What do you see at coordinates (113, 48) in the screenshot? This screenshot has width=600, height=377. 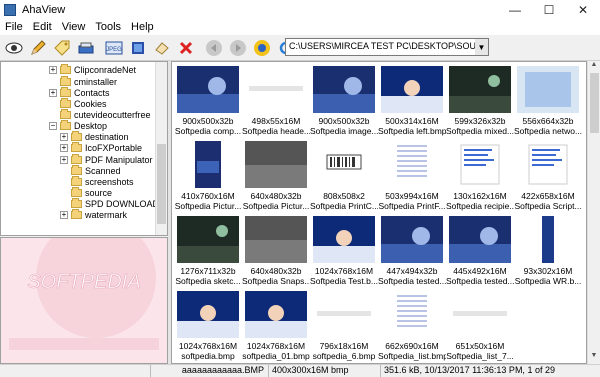 I see `jpeg-button: JPEG` at bounding box center [113, 48].